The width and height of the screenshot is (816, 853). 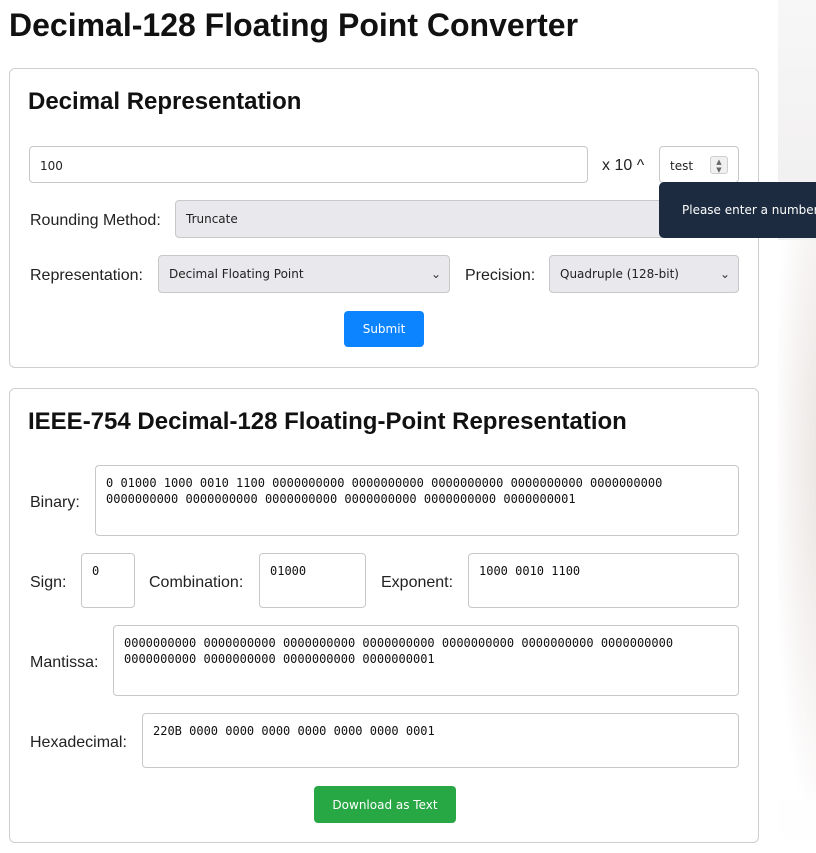 What do you see at coordinates (86, 275) in the screenshot?
I see `representation-label: Representation:` at bounding box center [86, 275].